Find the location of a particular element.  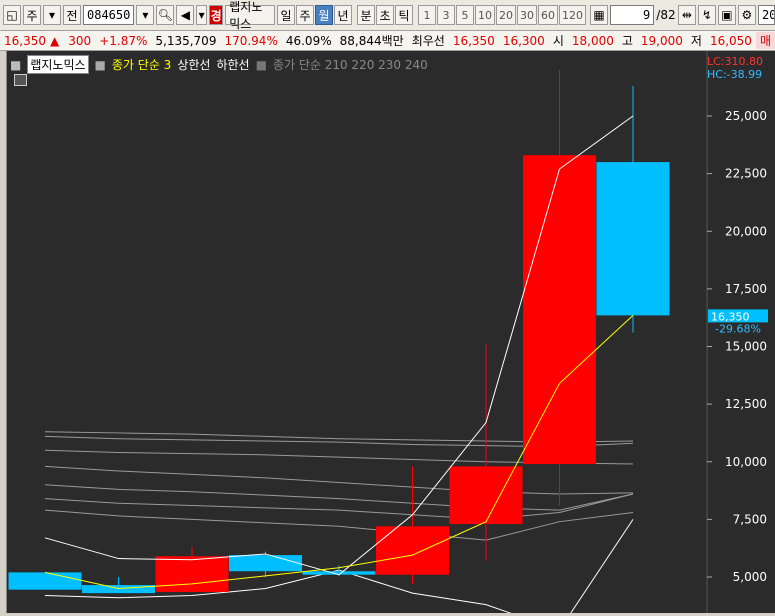

y-tick-label: 15,000 is located at coordinates (746, 347).